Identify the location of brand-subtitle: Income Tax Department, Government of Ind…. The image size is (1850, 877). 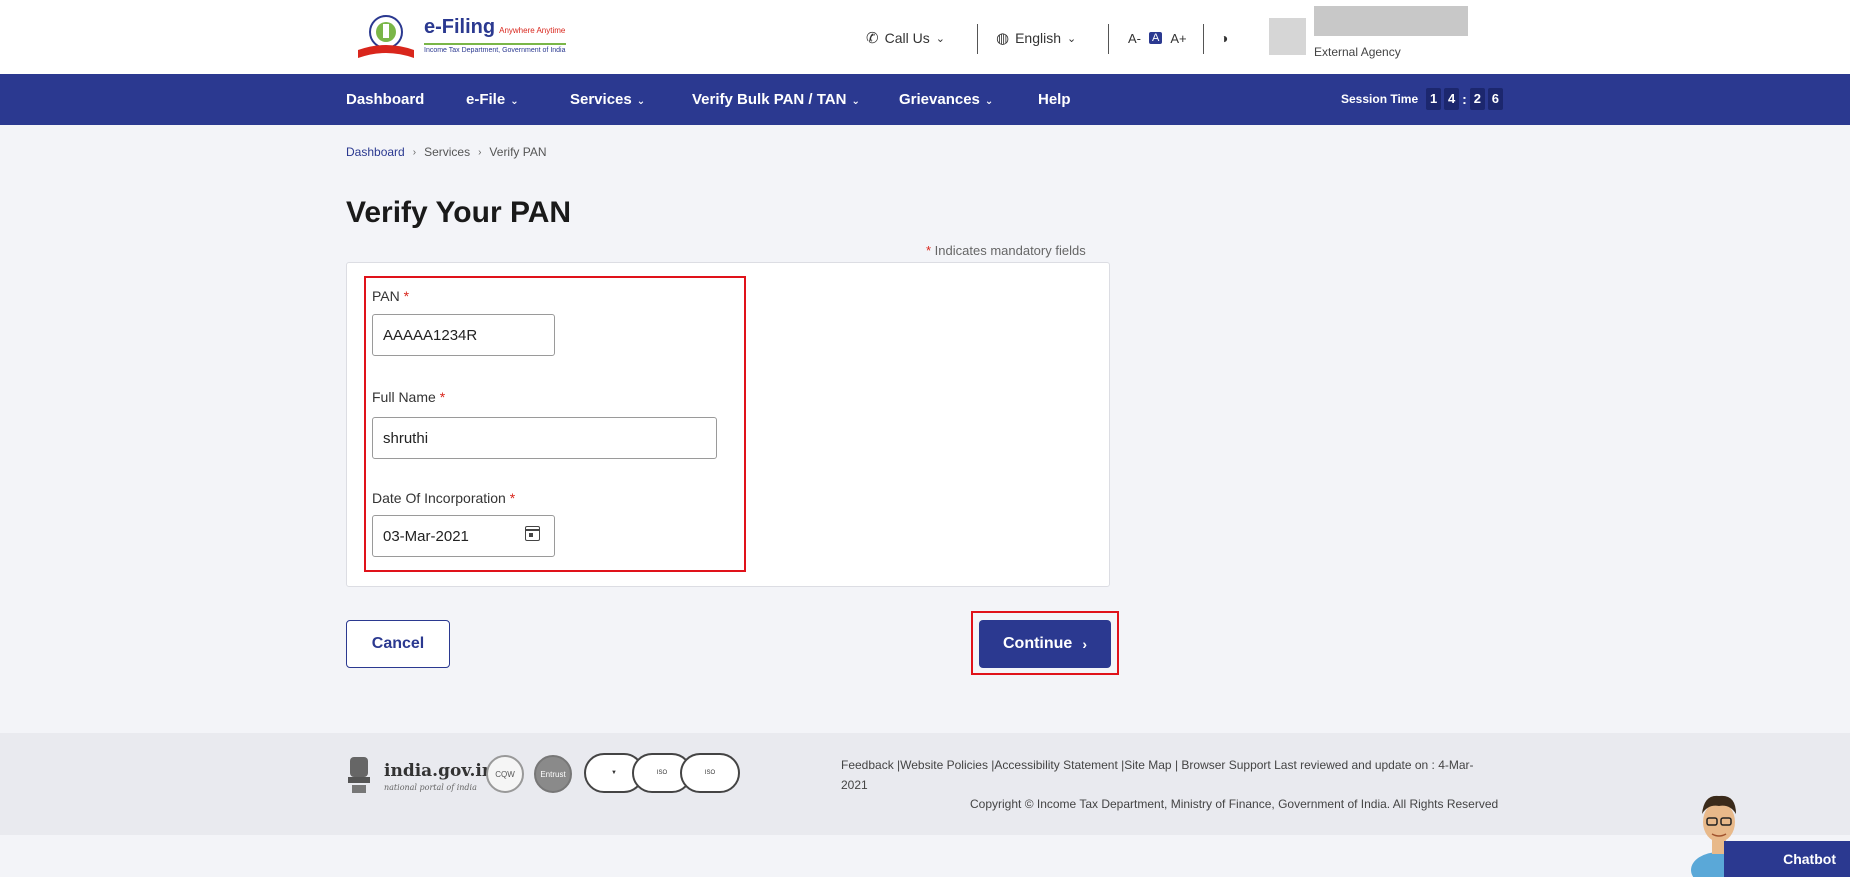
(495, 48).